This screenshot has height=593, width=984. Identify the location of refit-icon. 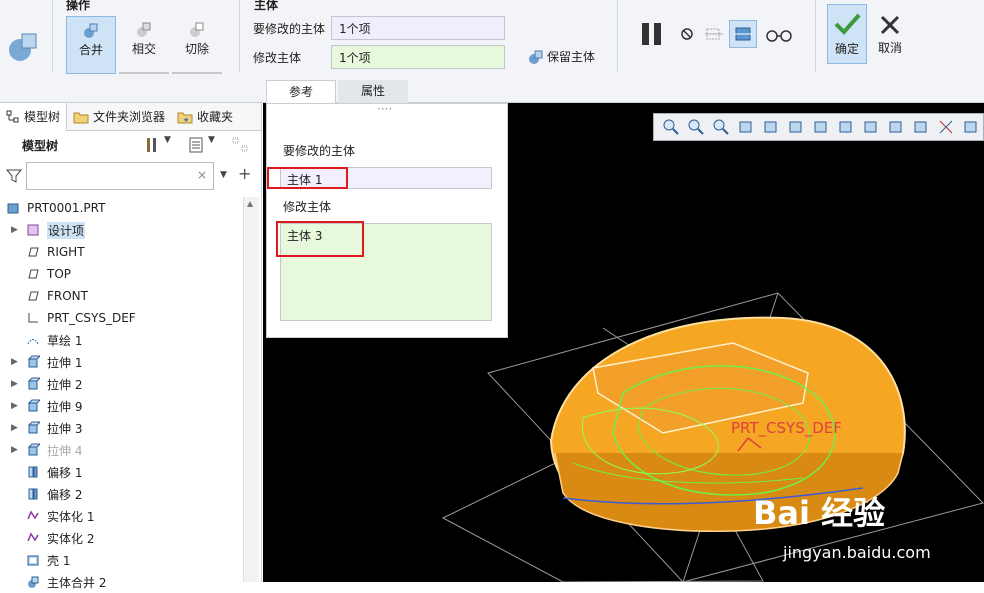
(671, 127).